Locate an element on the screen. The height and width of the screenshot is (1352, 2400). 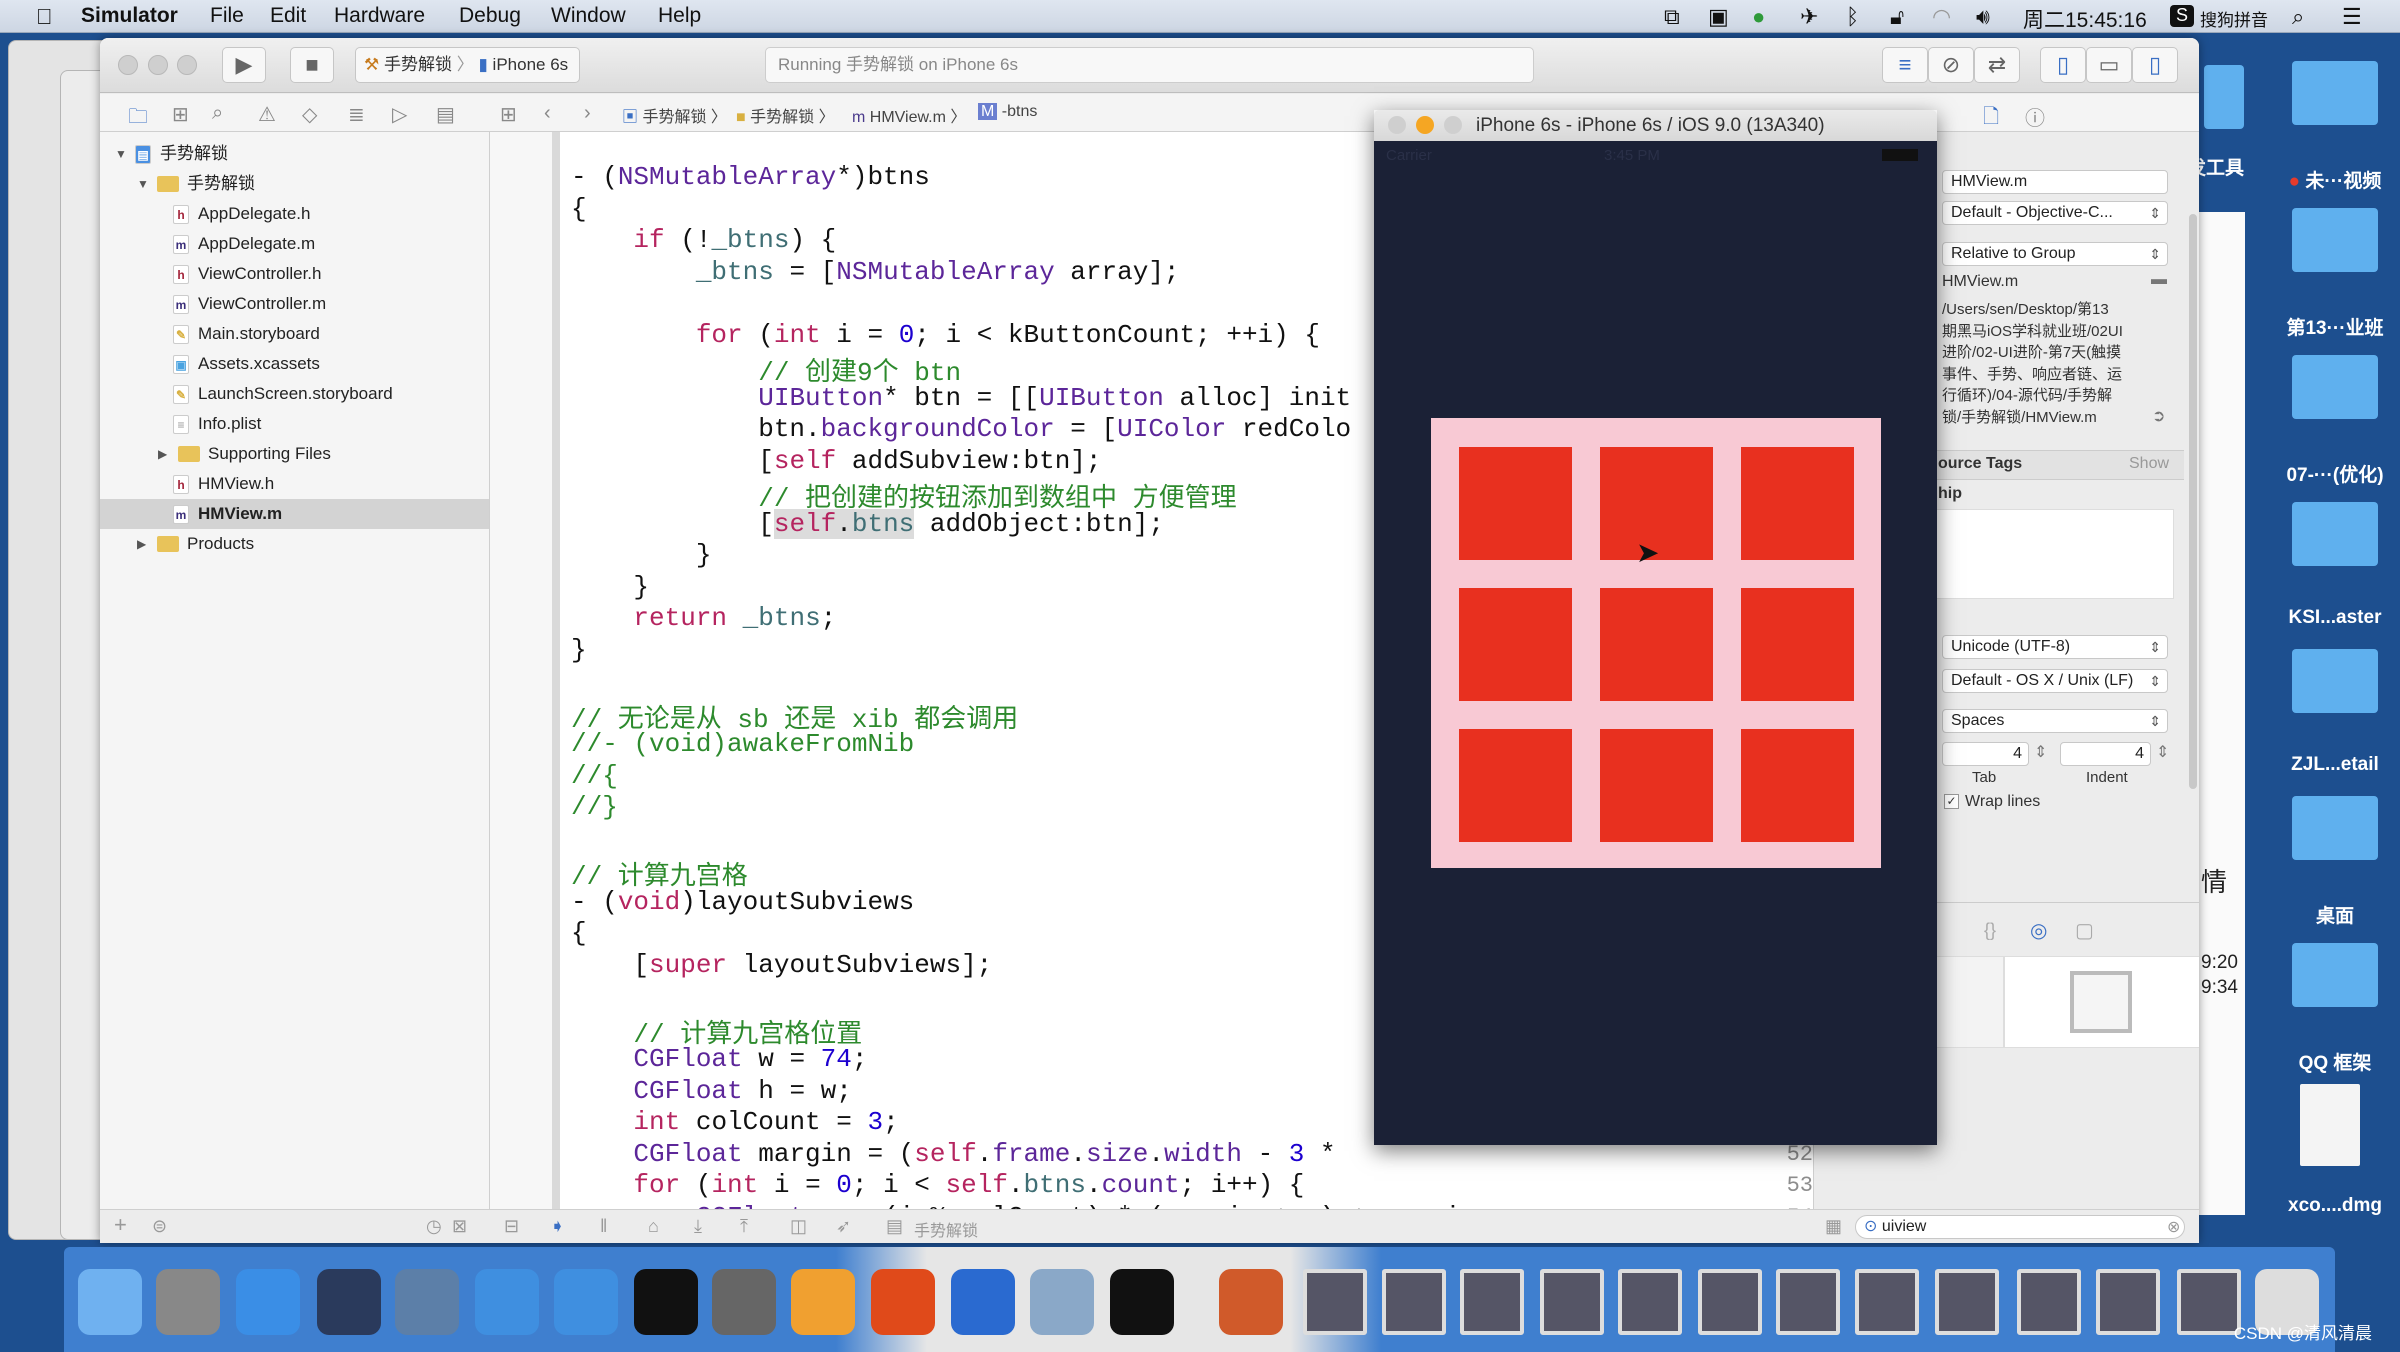
video-record-icon: ▣ is located at coordinates (1718, 17).